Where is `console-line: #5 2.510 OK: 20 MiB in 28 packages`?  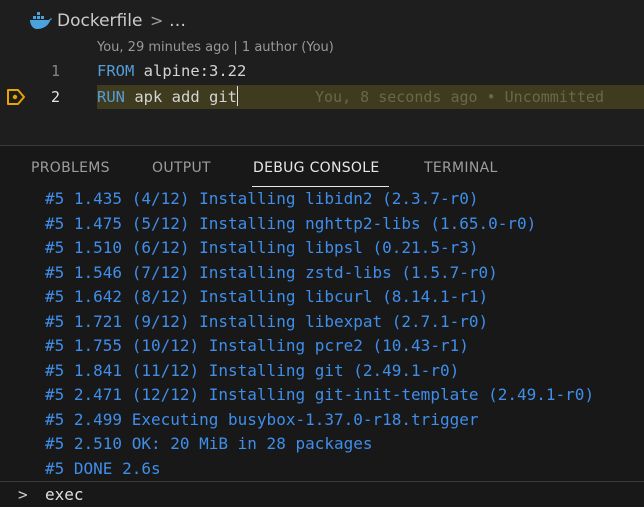
console-line: #5 2.510 OK: 20 MiB in 28 packages is located at coordinates (209, 443).